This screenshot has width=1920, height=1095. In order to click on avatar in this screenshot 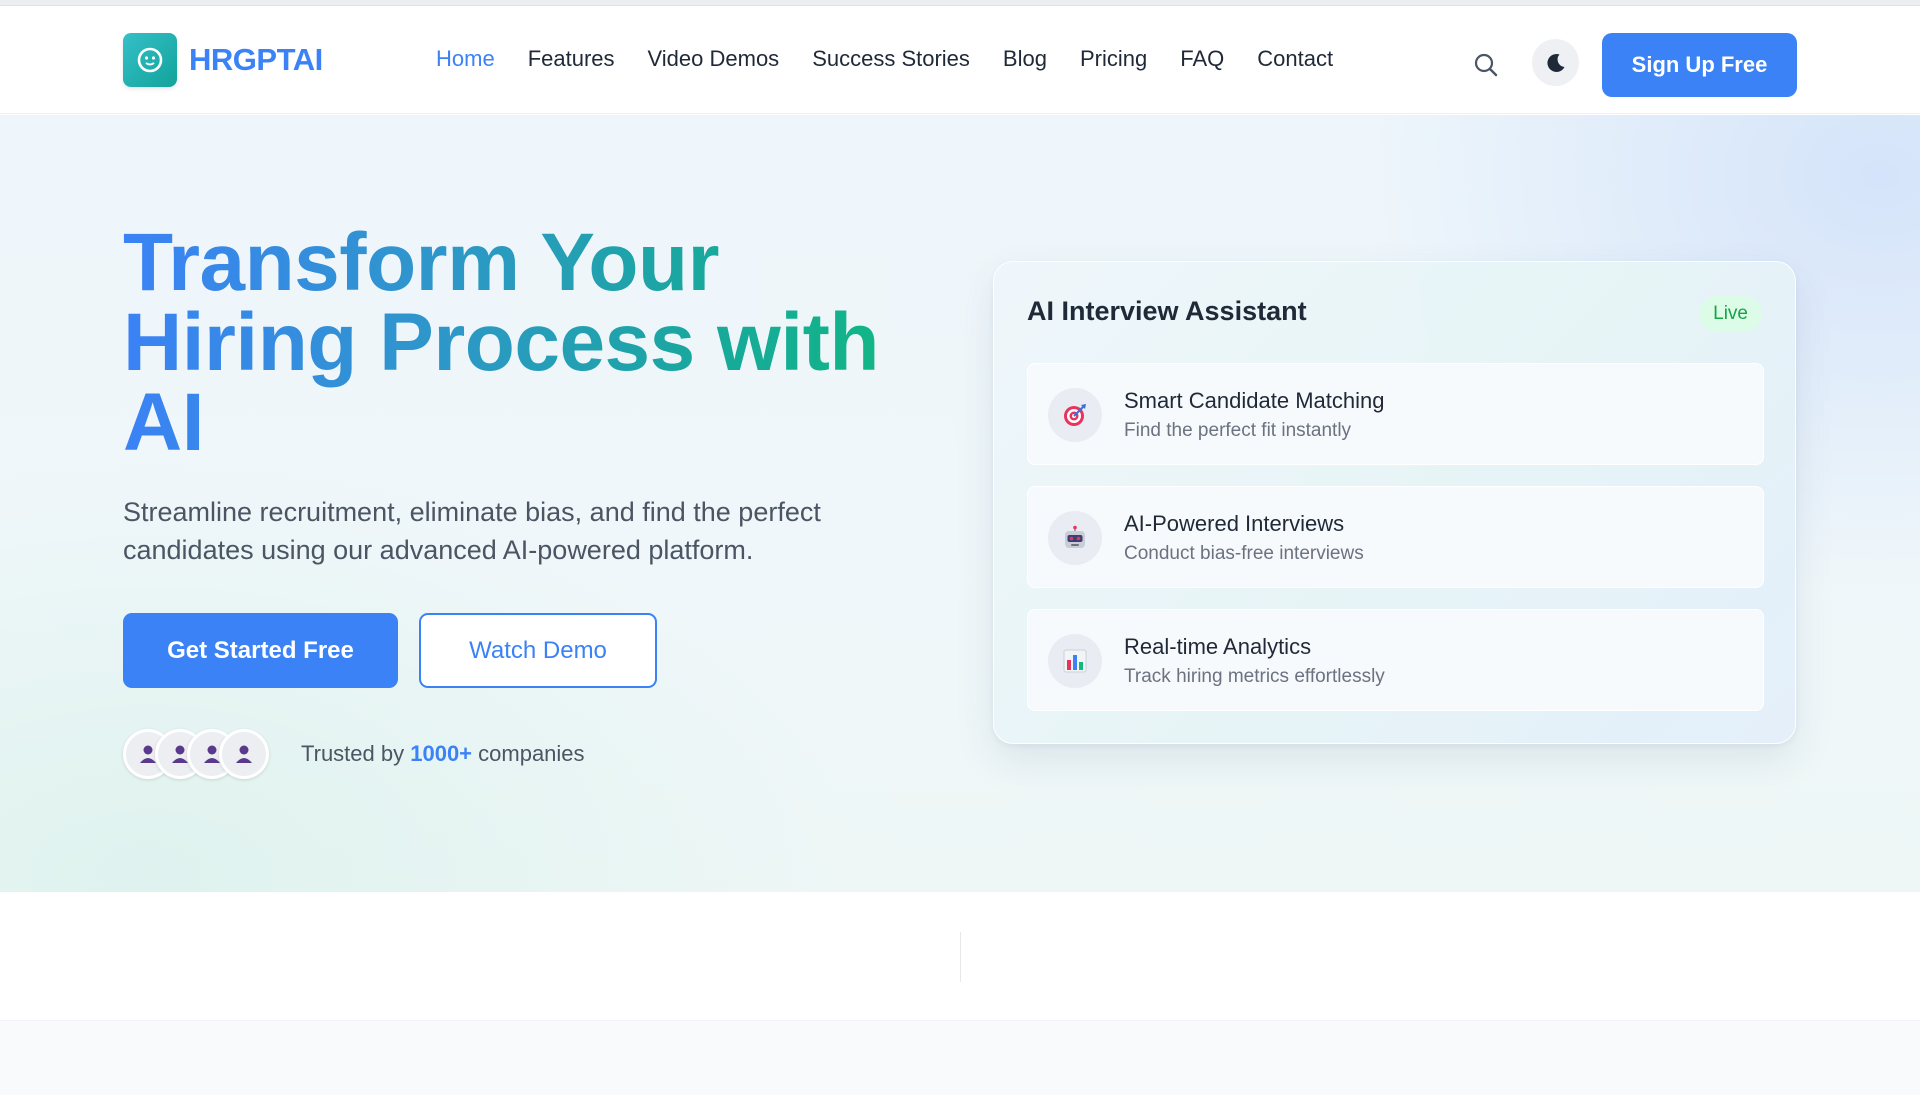, I will do `click(244, 754)`.